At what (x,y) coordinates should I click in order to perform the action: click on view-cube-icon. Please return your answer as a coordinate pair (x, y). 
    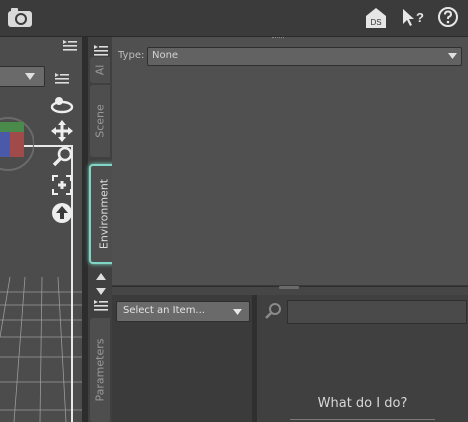
    Looking at the image, I should click on (17, 146).